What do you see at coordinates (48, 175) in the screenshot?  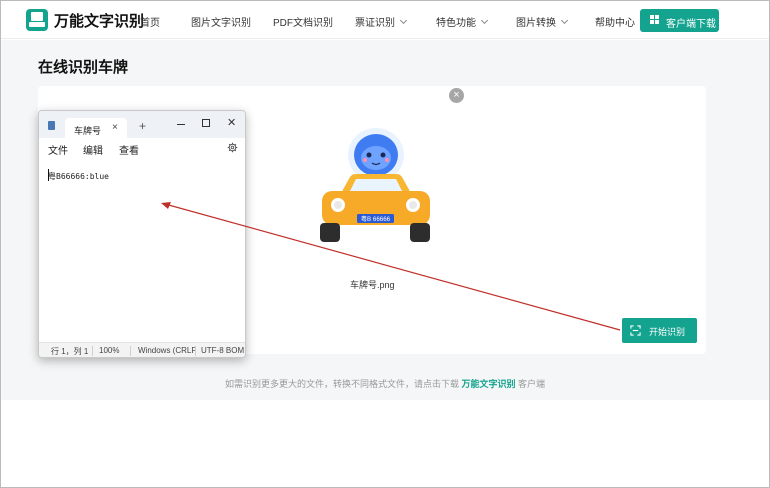 I see `text-caret` at bounding box center [48, 175].